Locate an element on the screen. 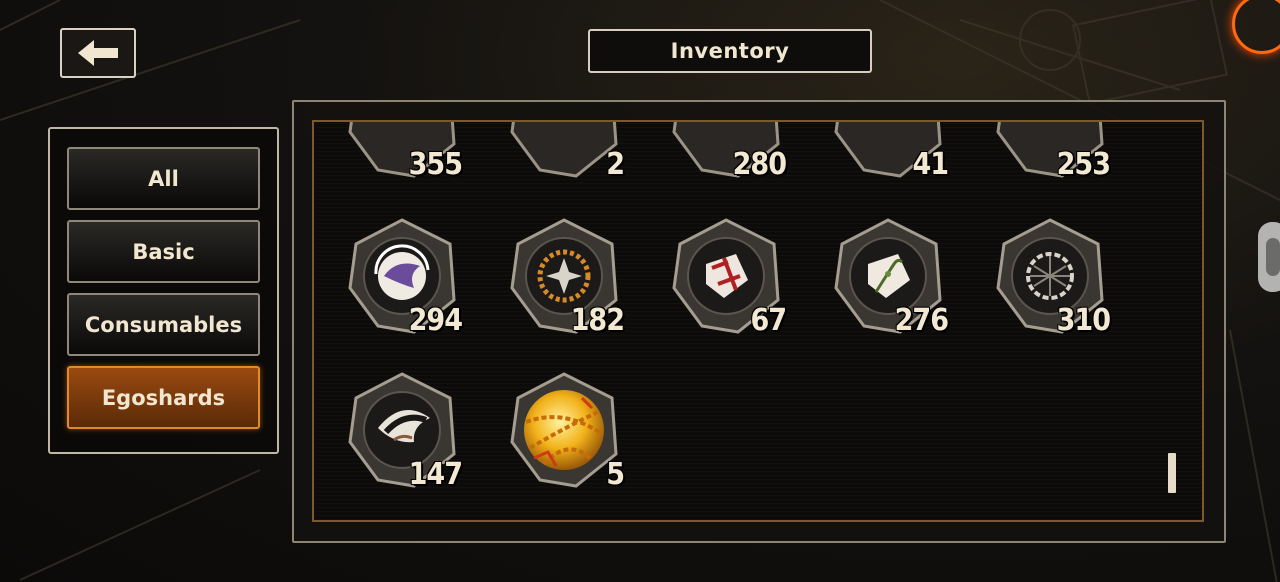 Image resolution: width=1280 pixels, height=582 pixels. item-count: 5 is located at coordinates (615, 474).